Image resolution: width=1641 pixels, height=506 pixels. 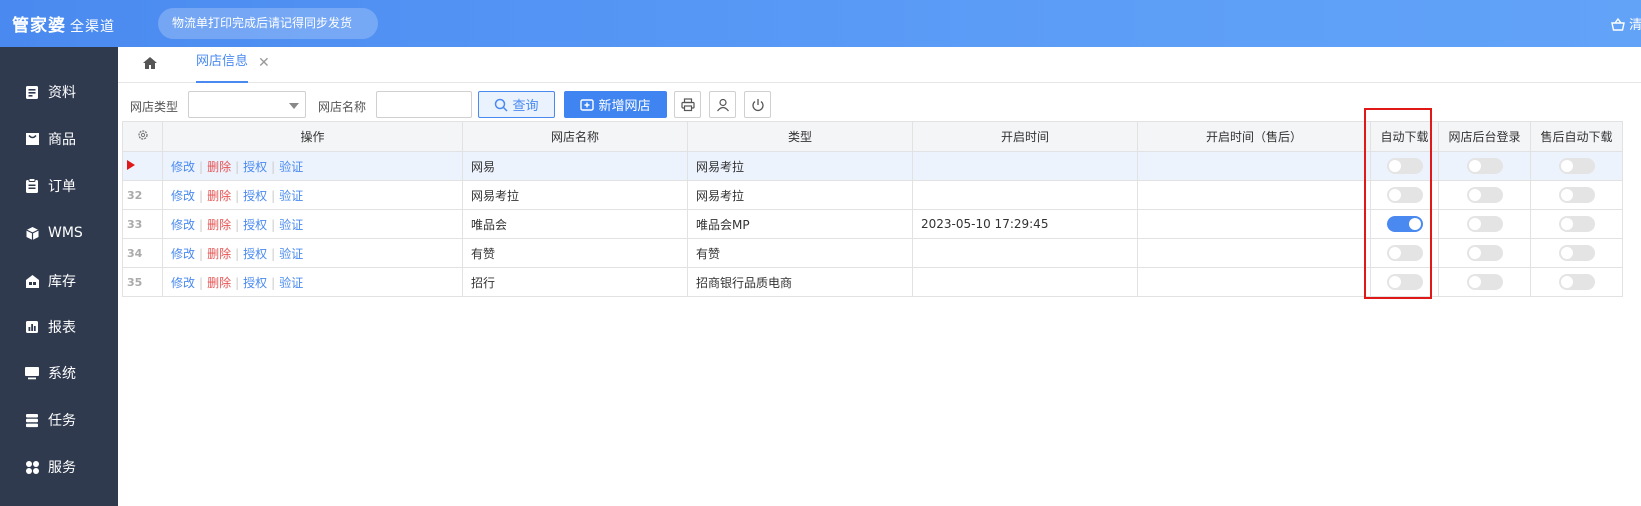 What do you see at coordinates (32, 467) in the screenshot?
I see `apps-icon` at bounding box center [32, 467].